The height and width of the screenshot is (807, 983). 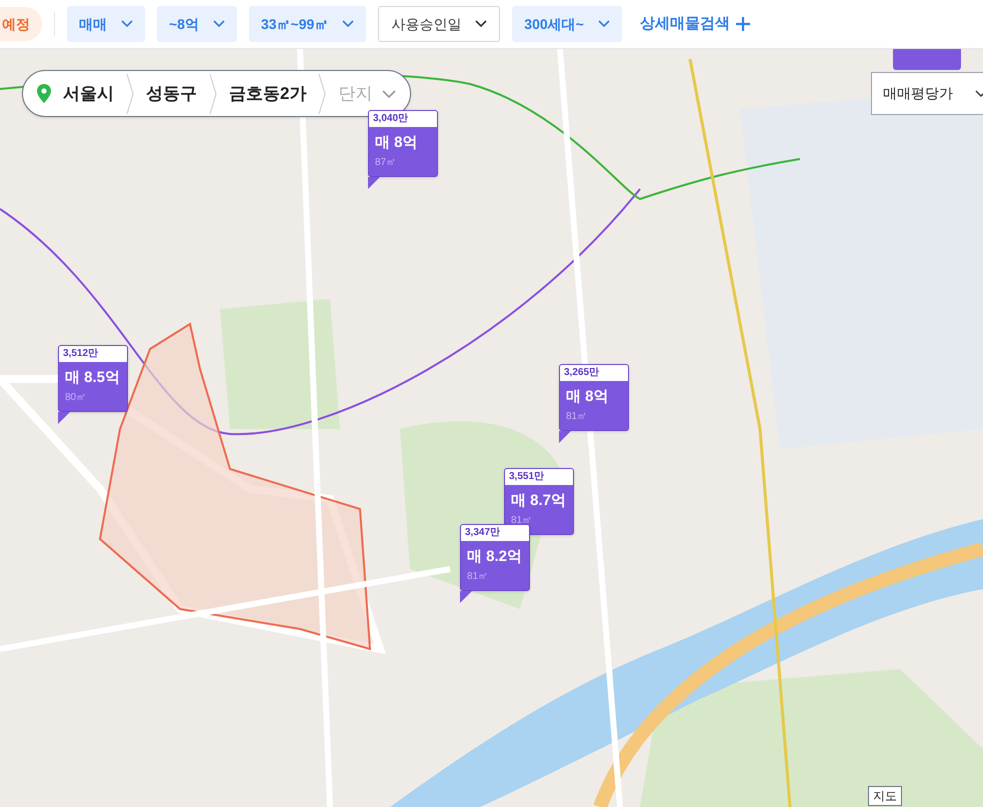 What do you see at coordinates (93, 354) in the screenshot?
I see `unit-price-text: 3,512만` at bounding box center [93, 354].